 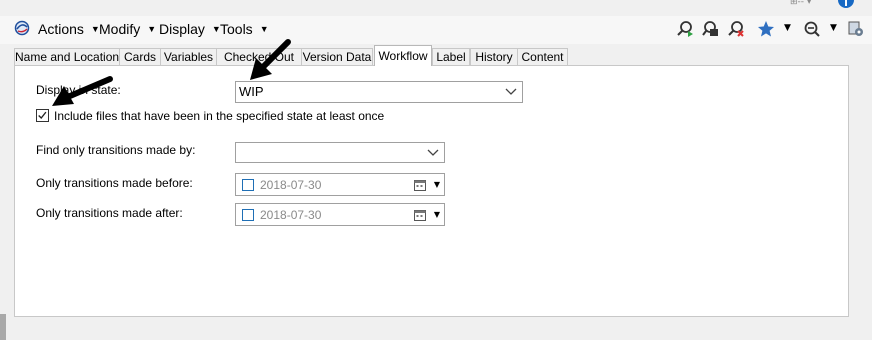 What do you see at coordinates (403, 55) in the screenshot?
I see `tab-workflow: Workflow` at bounding box center [403, 55].